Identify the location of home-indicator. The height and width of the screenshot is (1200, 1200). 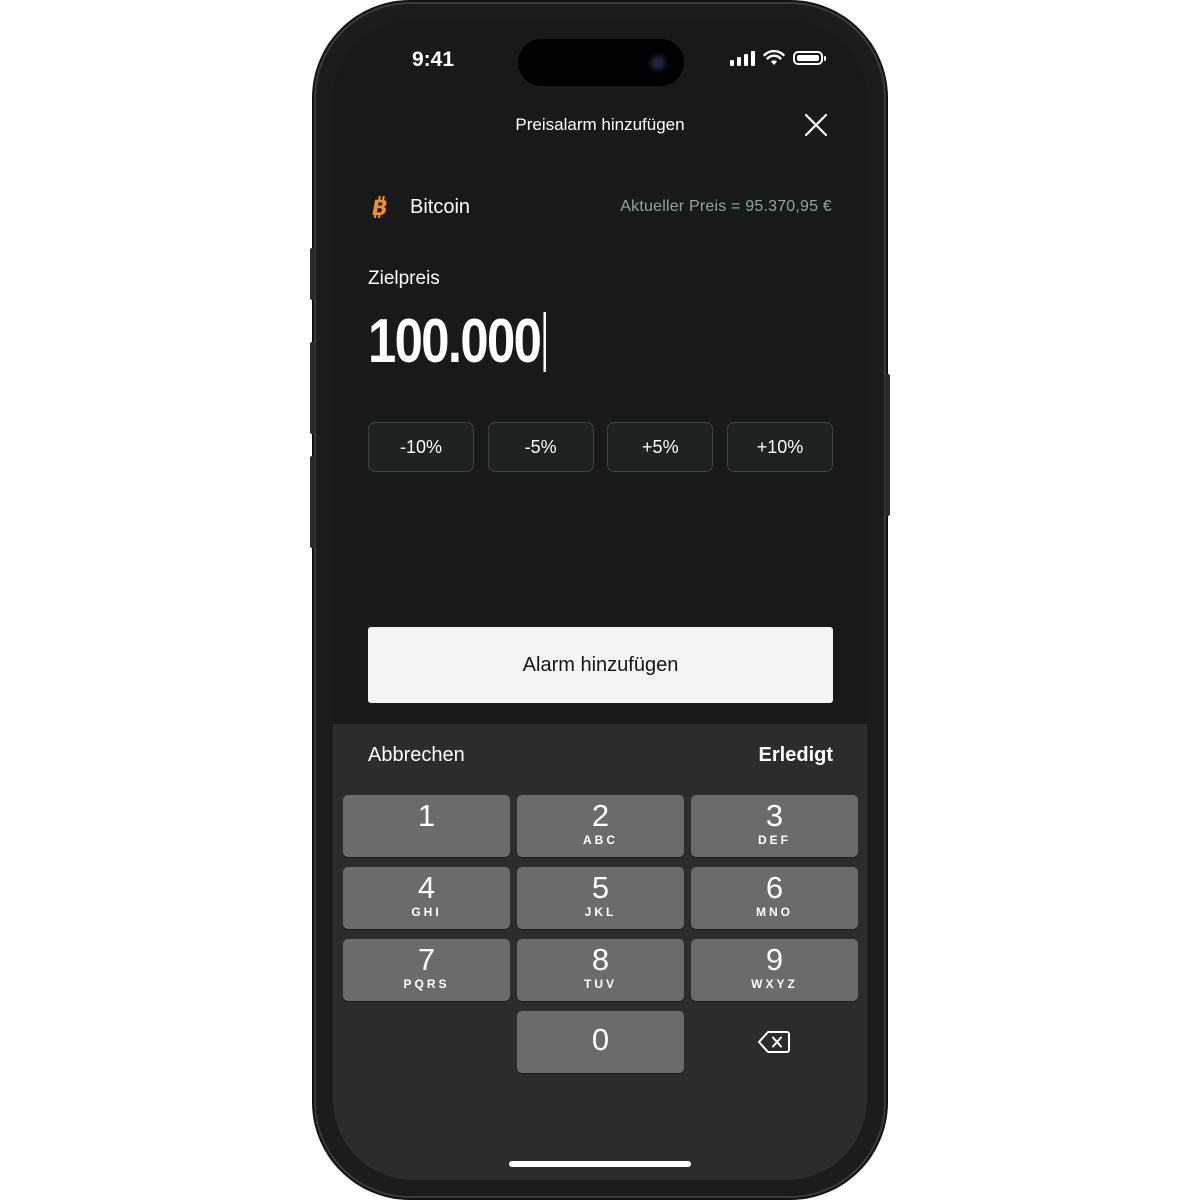
(600, 1164).